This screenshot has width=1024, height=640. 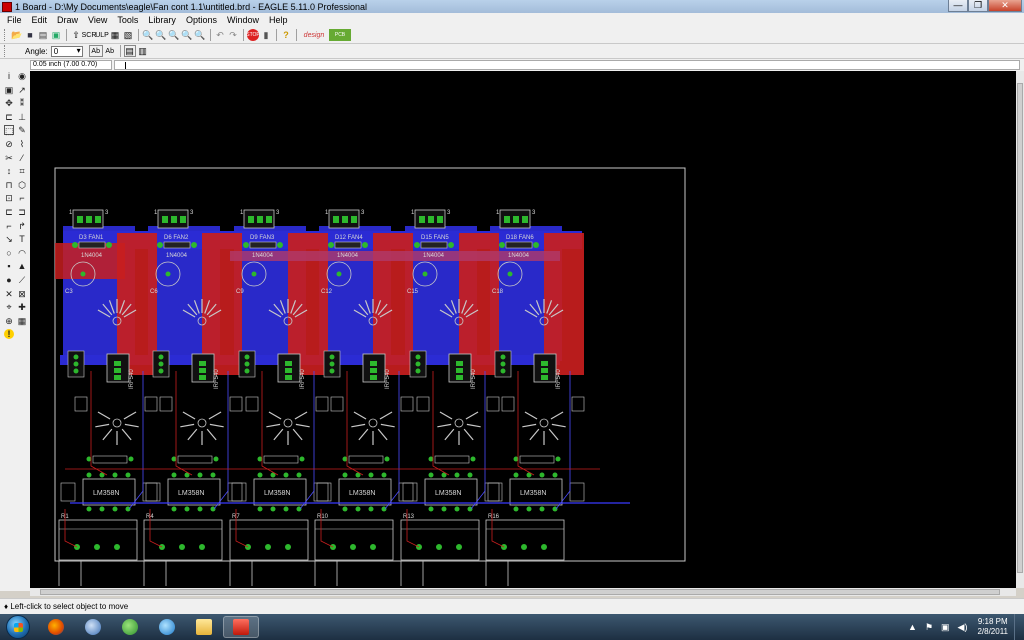 I want to click on volume-icon: ◀), so click(x=963, y=627).